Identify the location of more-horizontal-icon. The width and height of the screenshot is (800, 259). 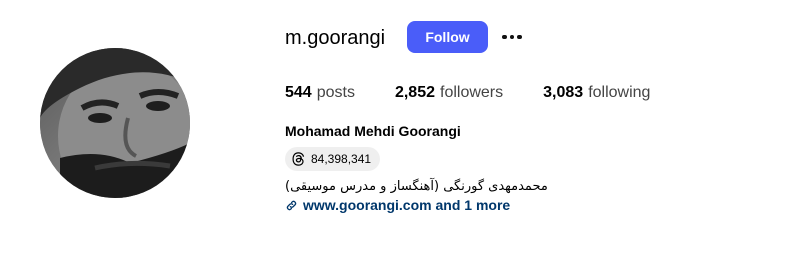
(512, 37).